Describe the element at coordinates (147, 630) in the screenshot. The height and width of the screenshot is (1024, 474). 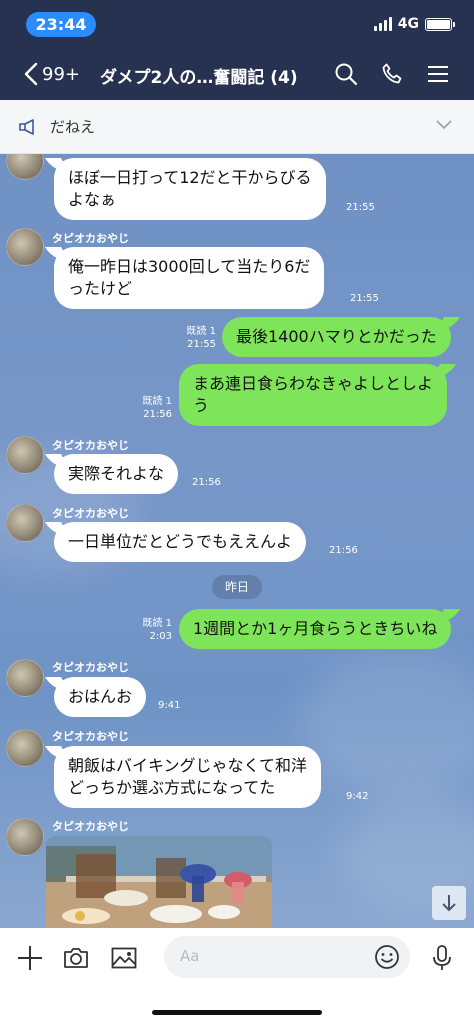
I see `message-meta: 既読 1 2:03` at that location.